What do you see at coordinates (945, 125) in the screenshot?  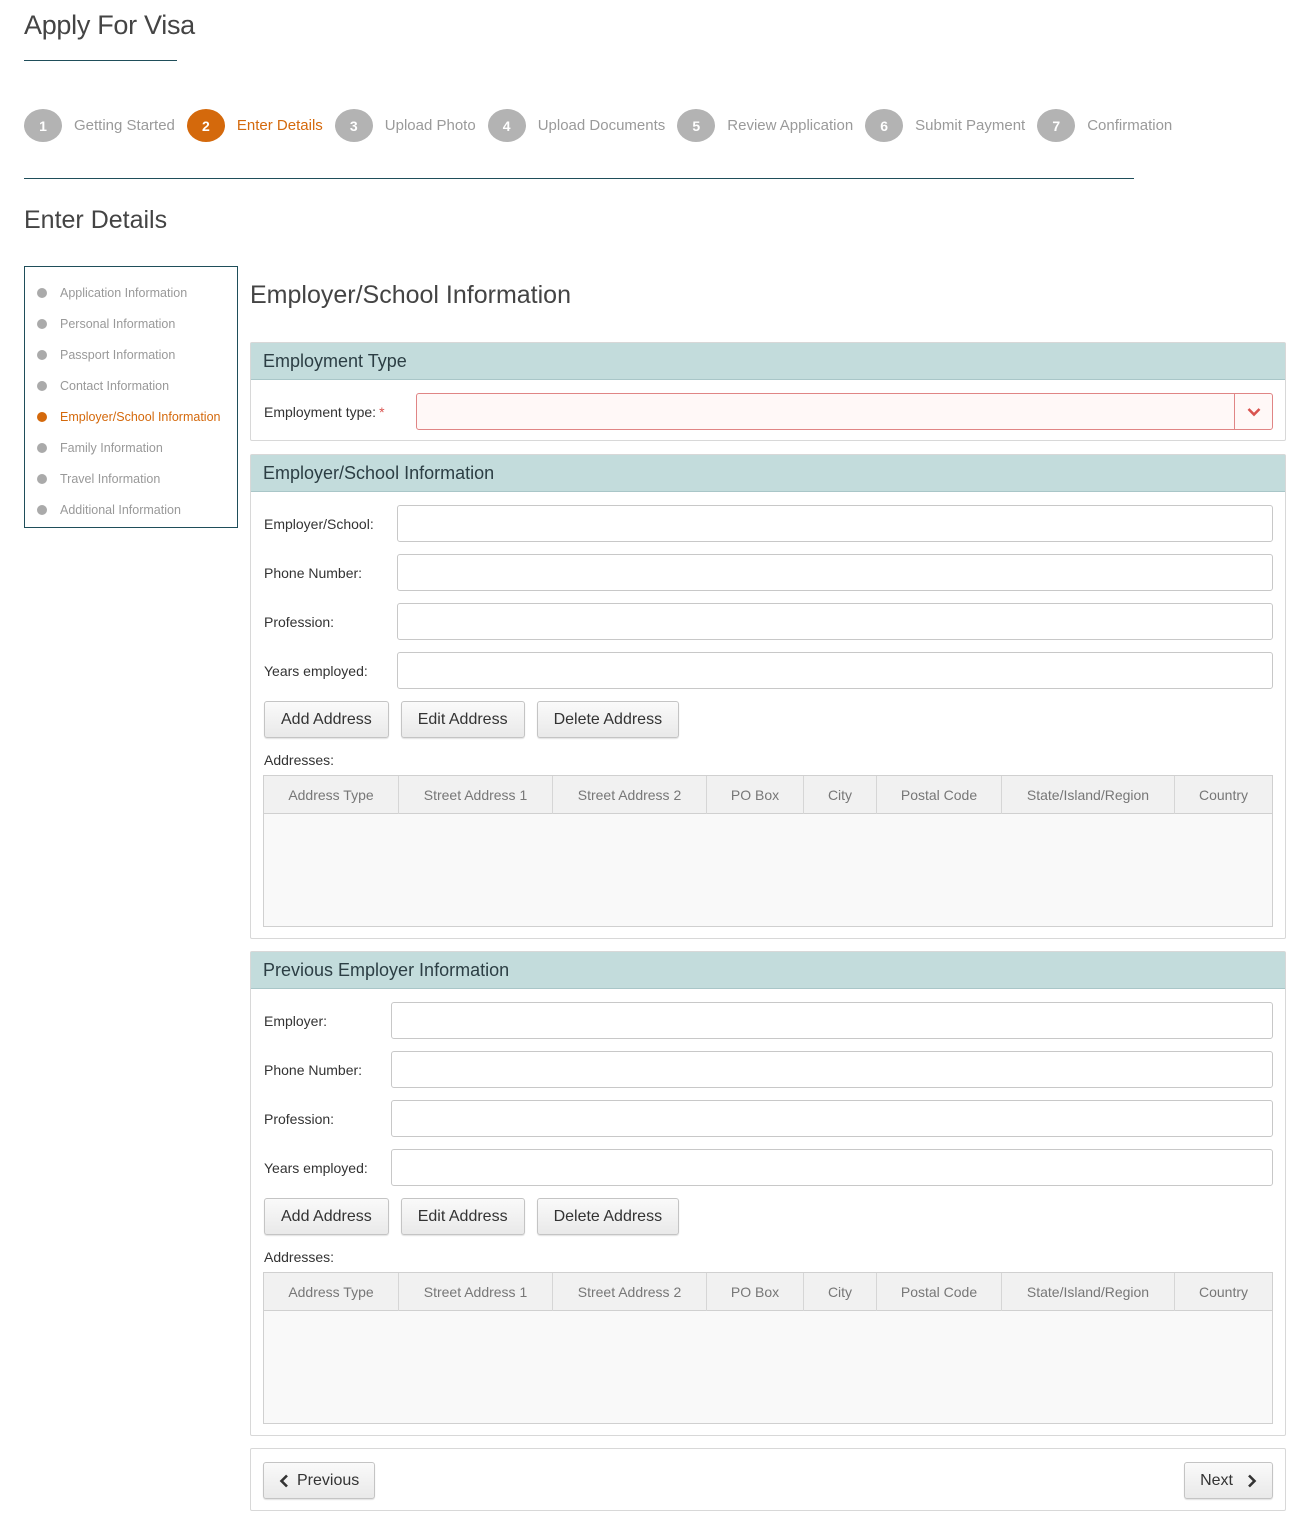 I see `step-submit-payment: 6 Submit Payment` at bounding box center [945, 125].